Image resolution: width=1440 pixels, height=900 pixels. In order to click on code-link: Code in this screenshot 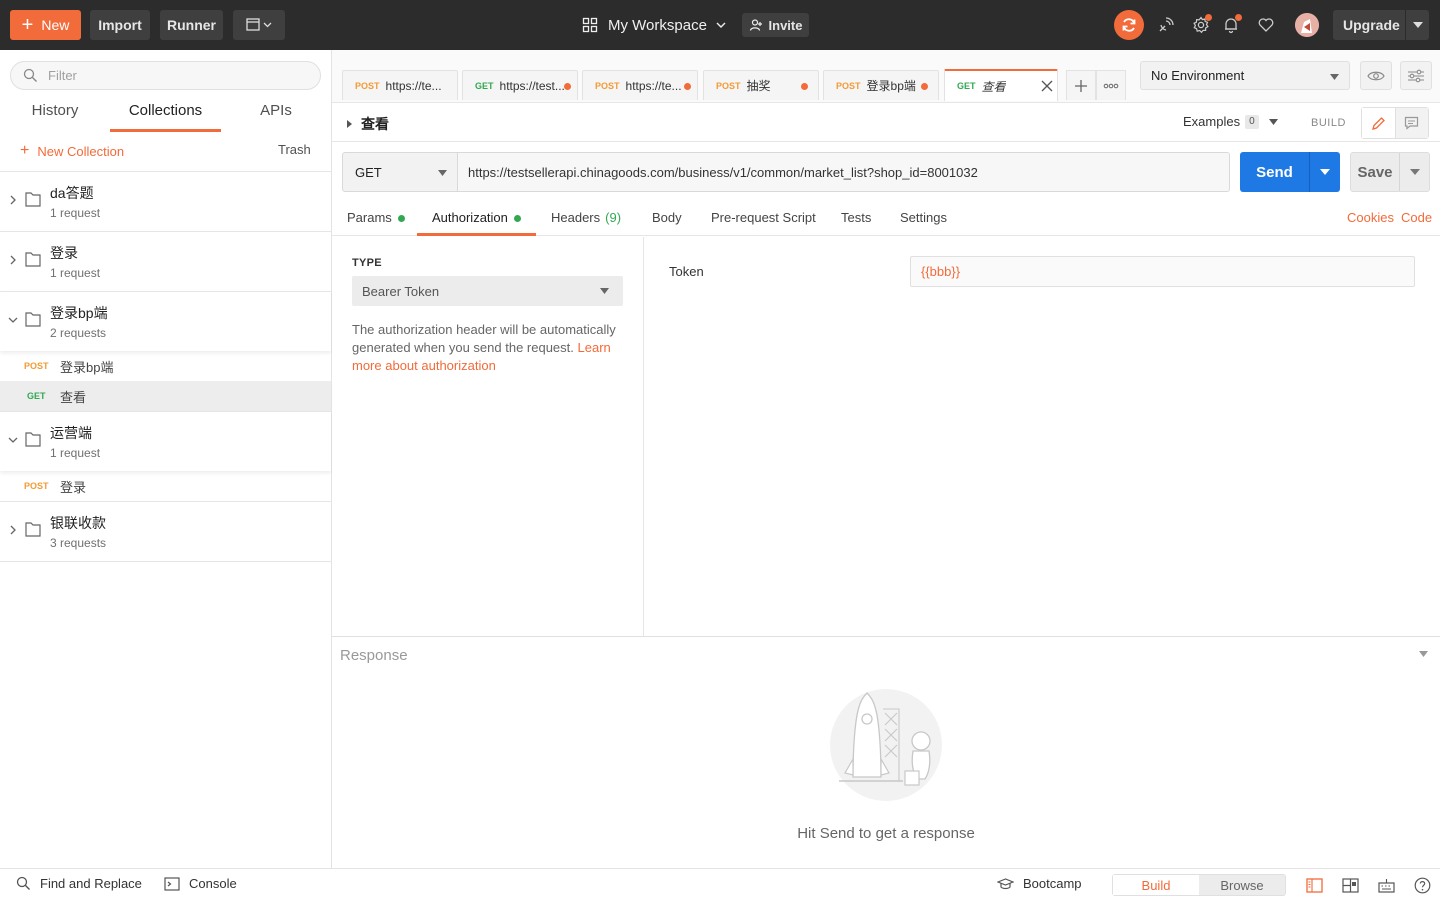, I will do `click(1416, 217)`.